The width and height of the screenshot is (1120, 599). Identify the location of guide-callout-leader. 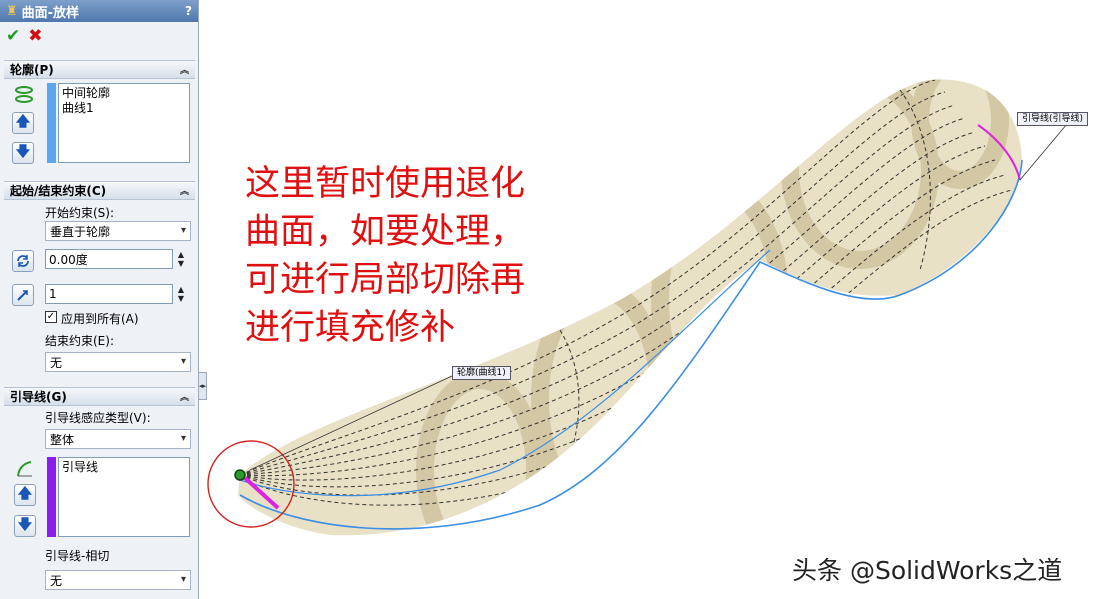
(1043, 152).